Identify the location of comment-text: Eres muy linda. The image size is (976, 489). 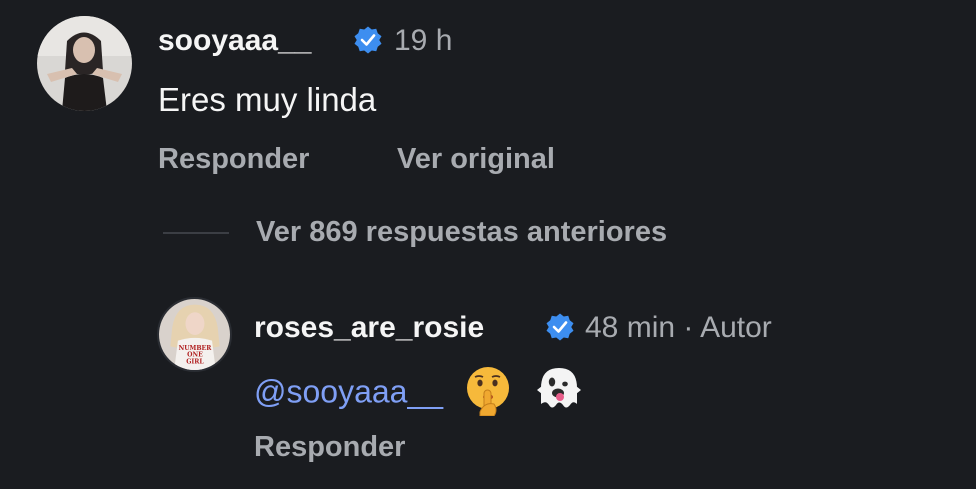
(267, 99).